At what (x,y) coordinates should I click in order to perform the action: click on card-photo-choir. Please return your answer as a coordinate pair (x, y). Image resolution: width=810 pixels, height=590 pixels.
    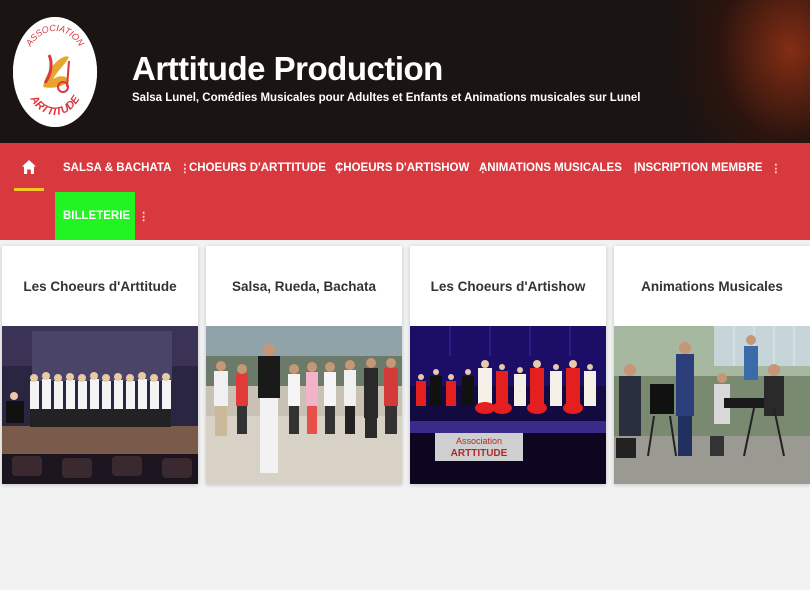
    Looking at the image, I should click on (100, 405).